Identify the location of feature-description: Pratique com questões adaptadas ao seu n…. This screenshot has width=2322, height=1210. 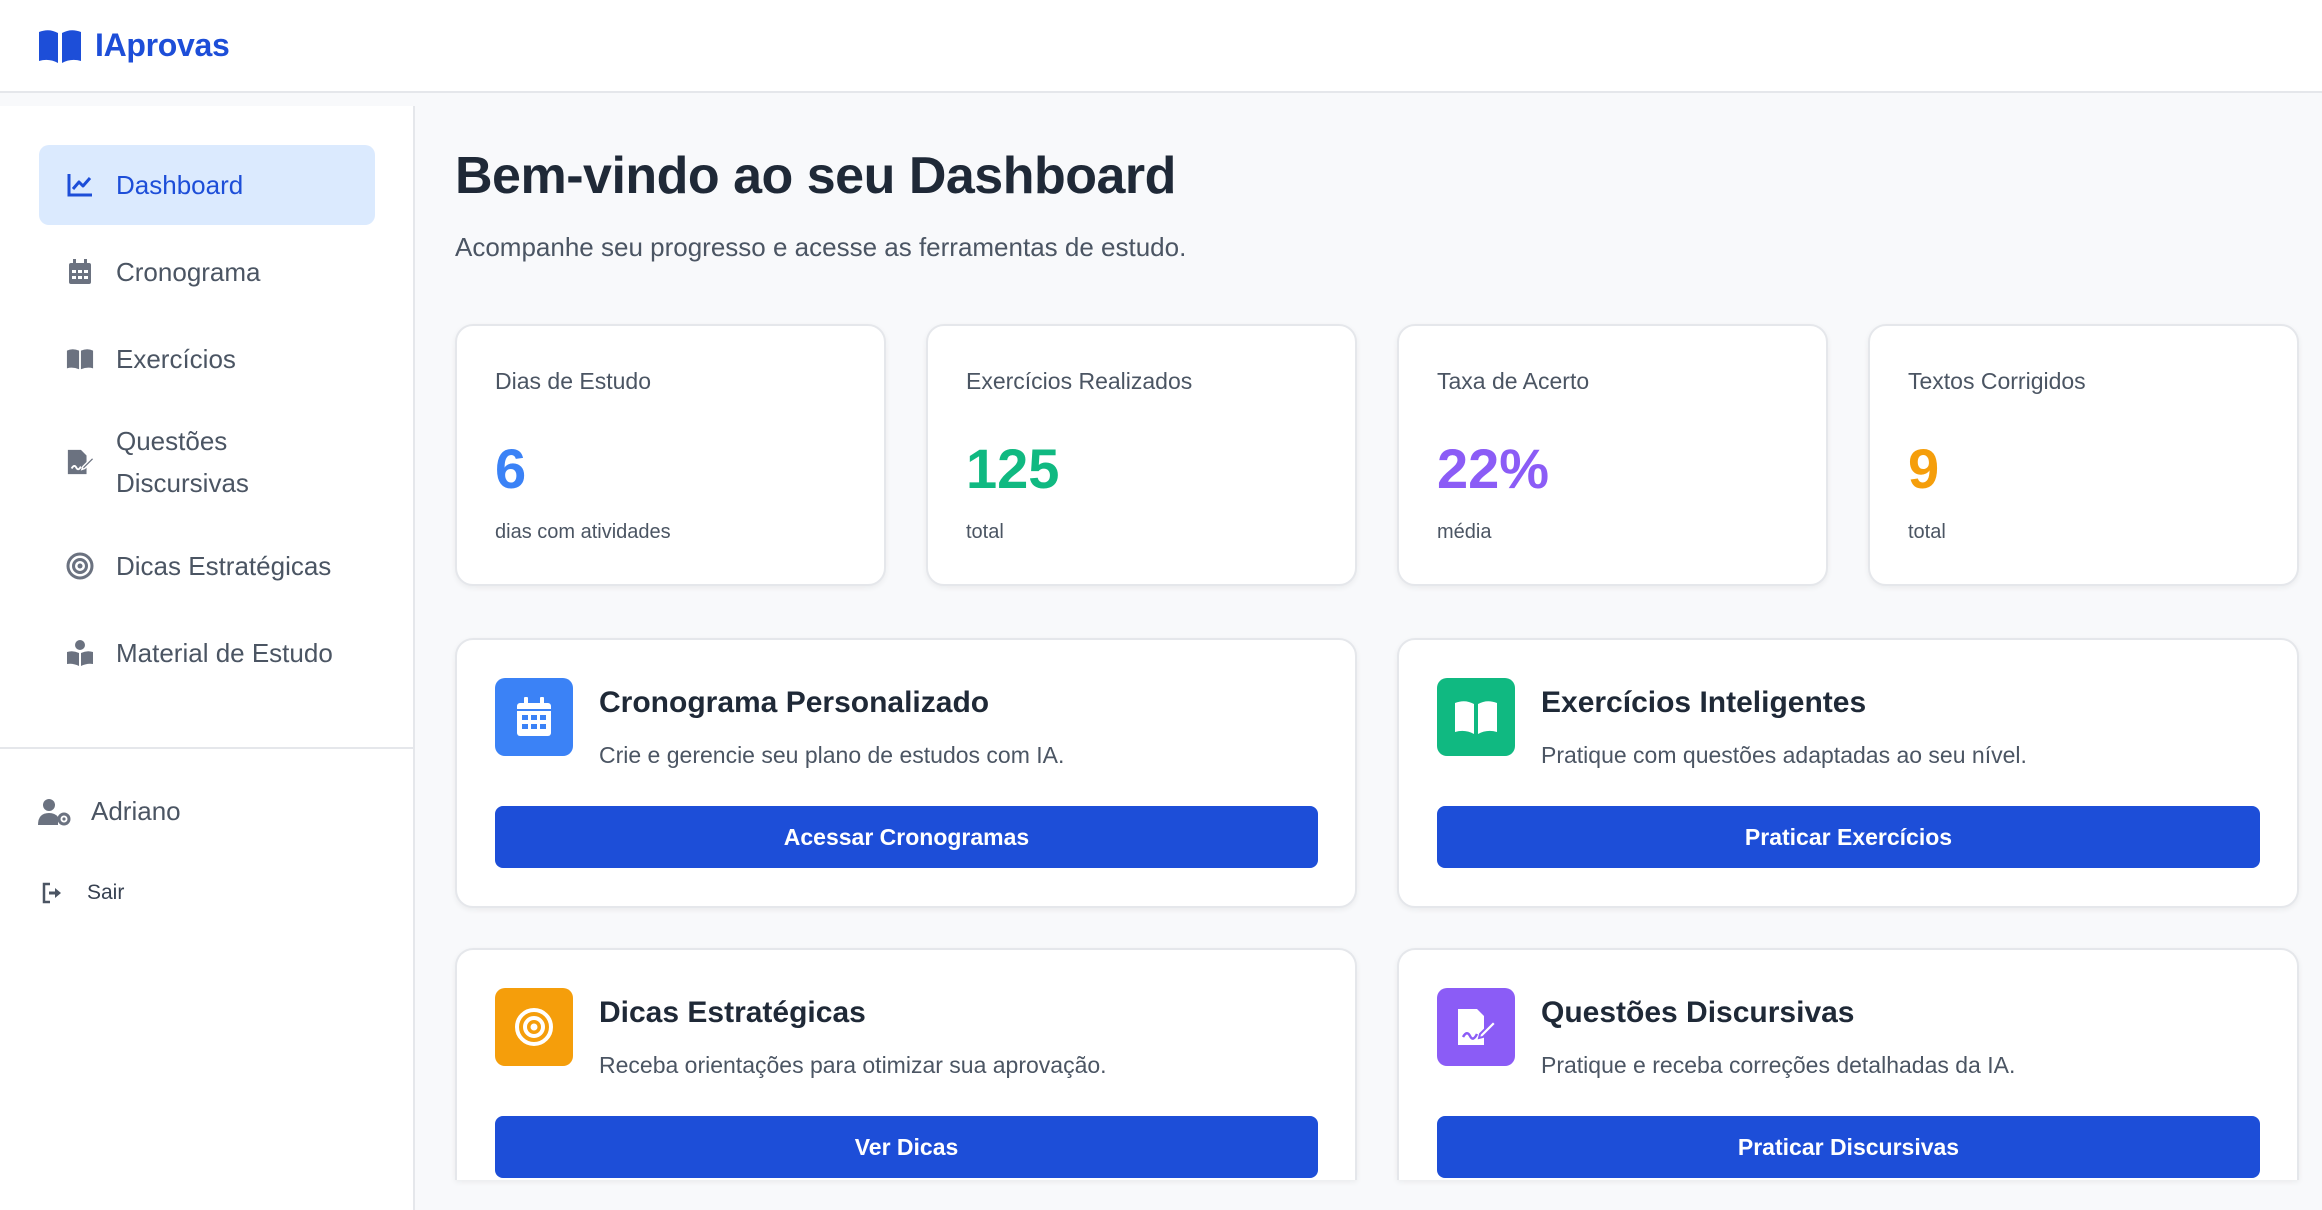
(1784, 755).